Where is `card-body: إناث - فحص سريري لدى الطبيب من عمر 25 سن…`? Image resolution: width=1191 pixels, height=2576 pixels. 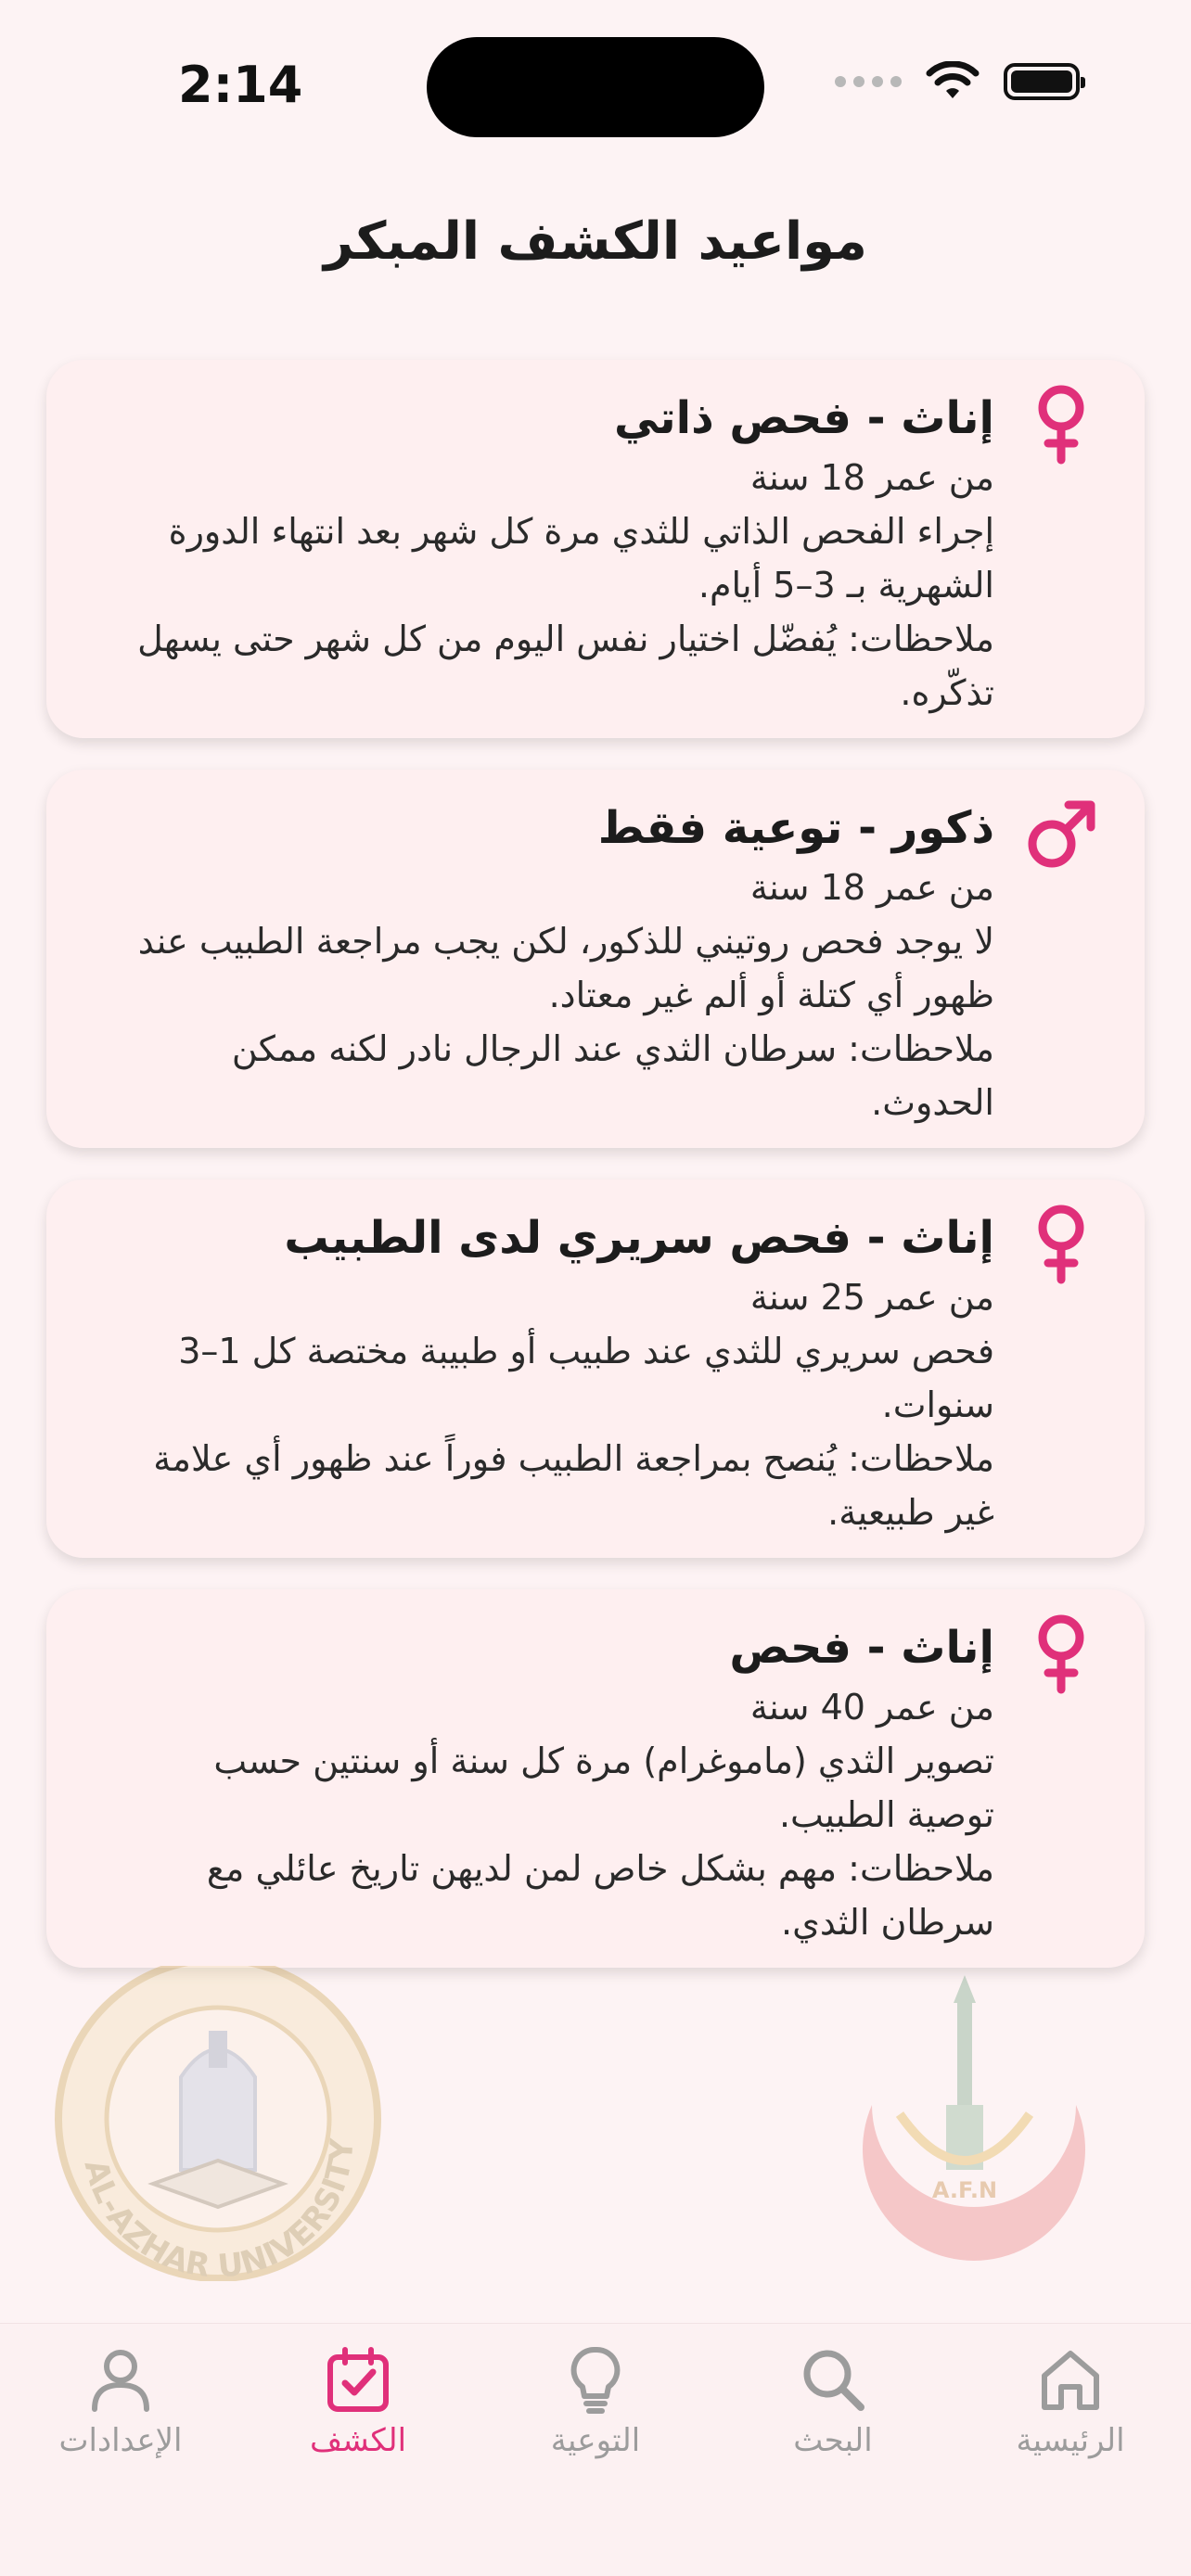 card-body: إناث - فحص سريري لدى الطبيب من عمر 25 سن… is located at coordinates (563, 1372).